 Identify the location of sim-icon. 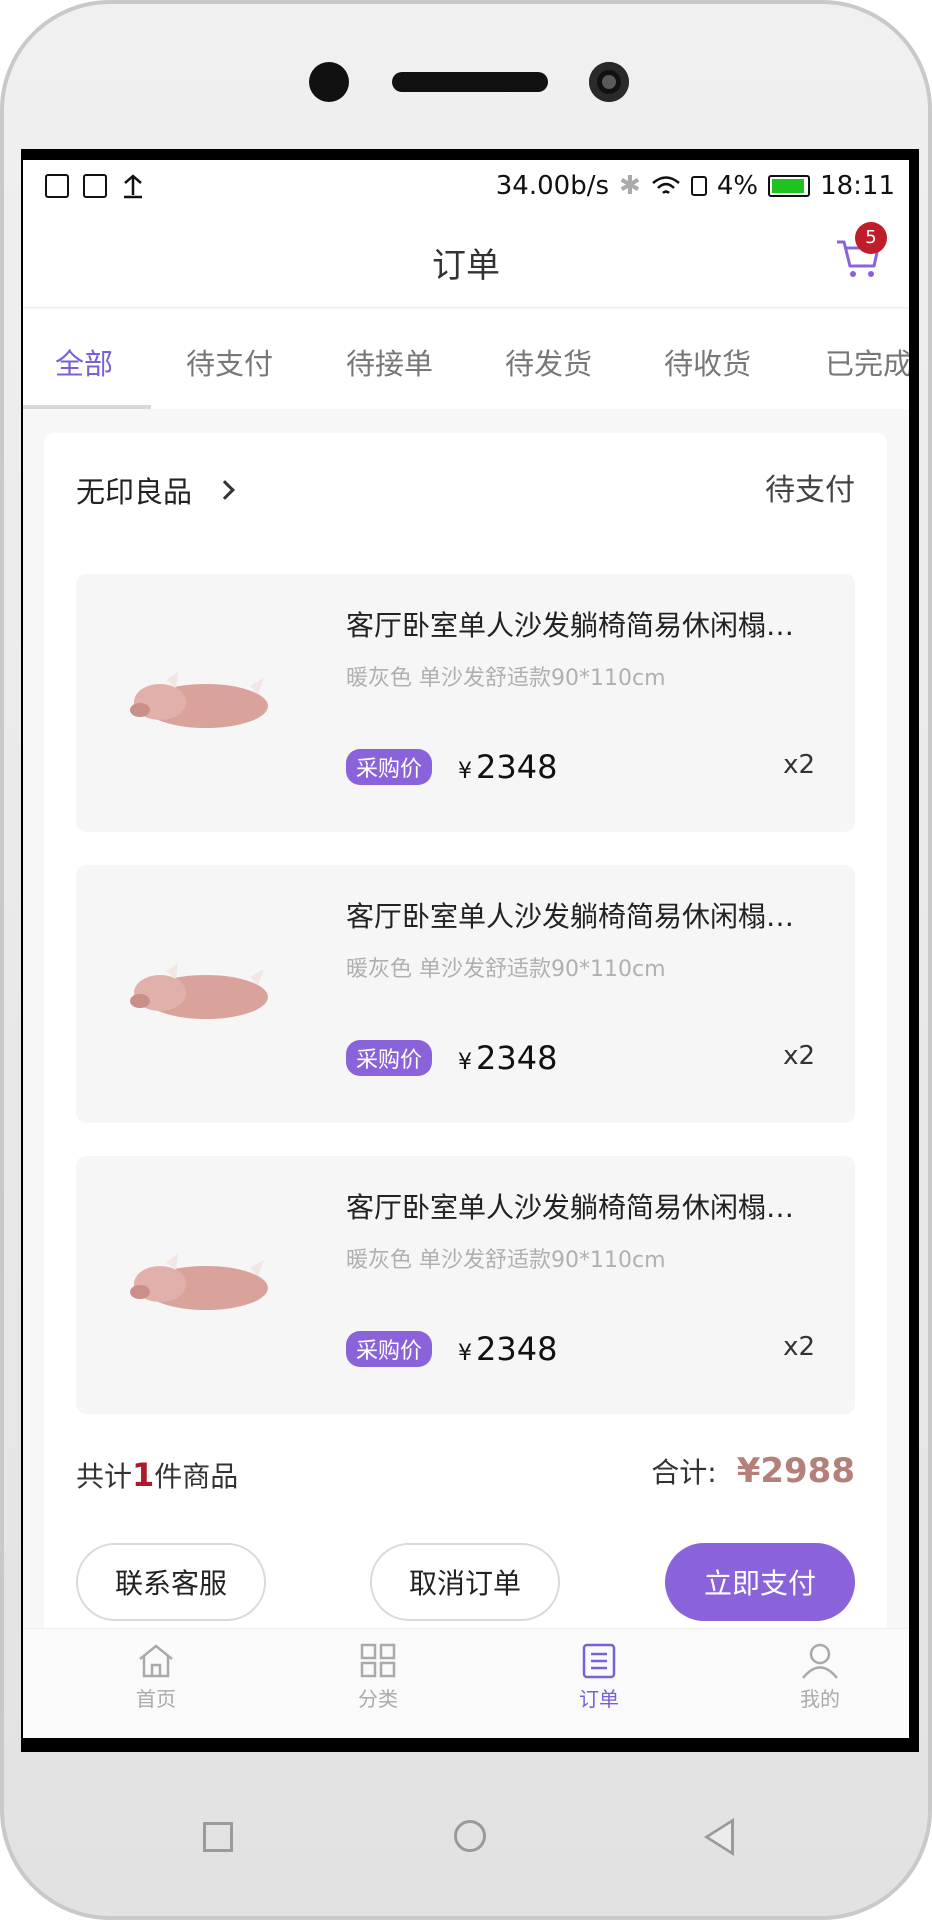
(698, 186).